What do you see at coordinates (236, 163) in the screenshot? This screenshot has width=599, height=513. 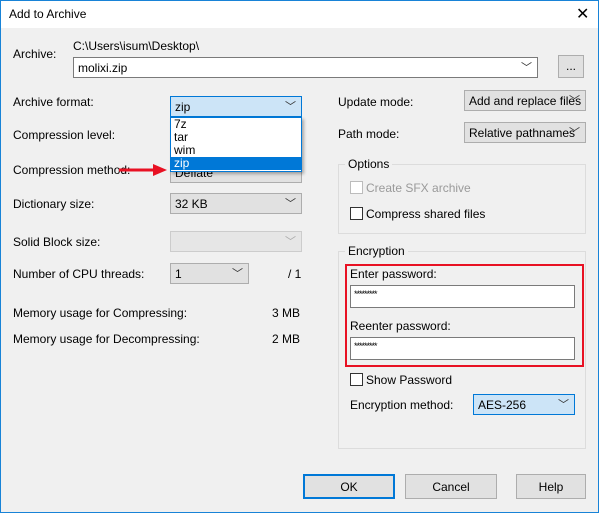 I see `format-option-zip: zip` at bounding box center [236, 163].